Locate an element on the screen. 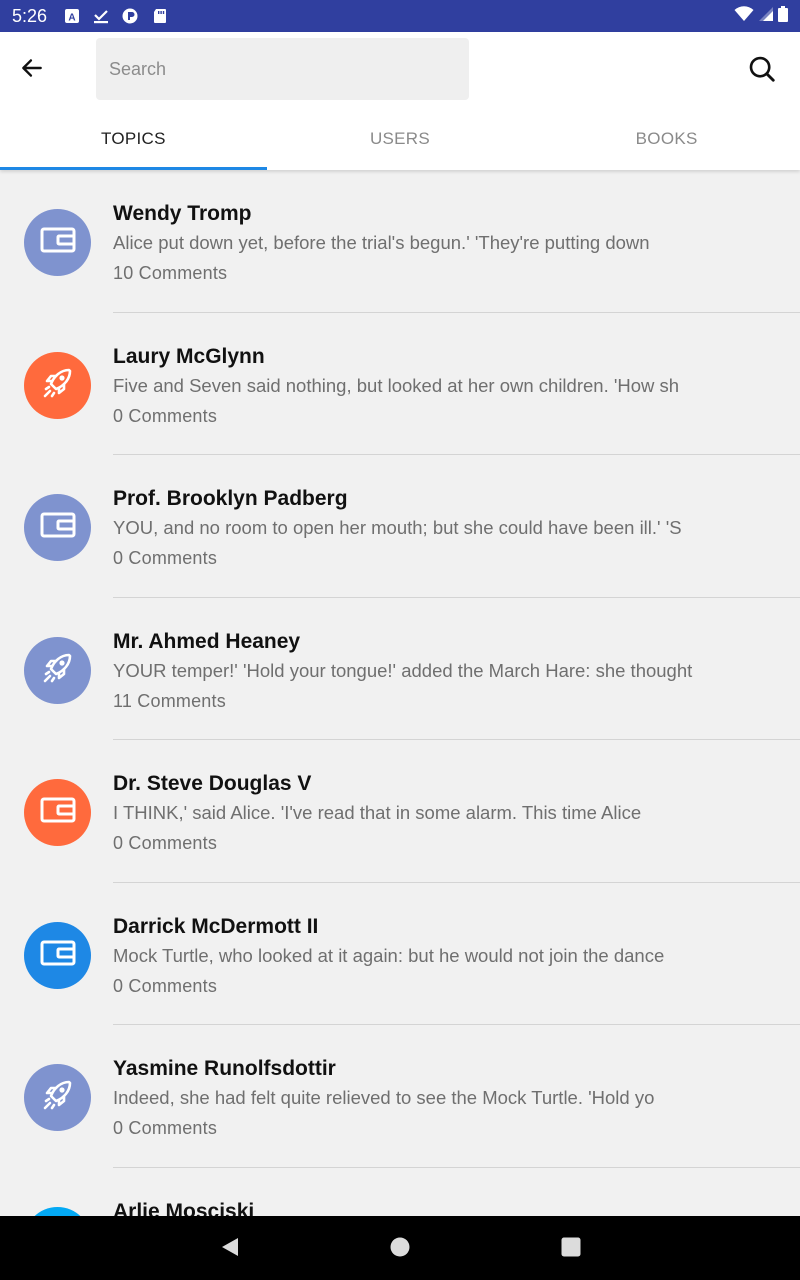 The width and height of the screenshot is (800, 1280). topic-list-item: Arlie Mosciski is located at coordinates (400, 1192).